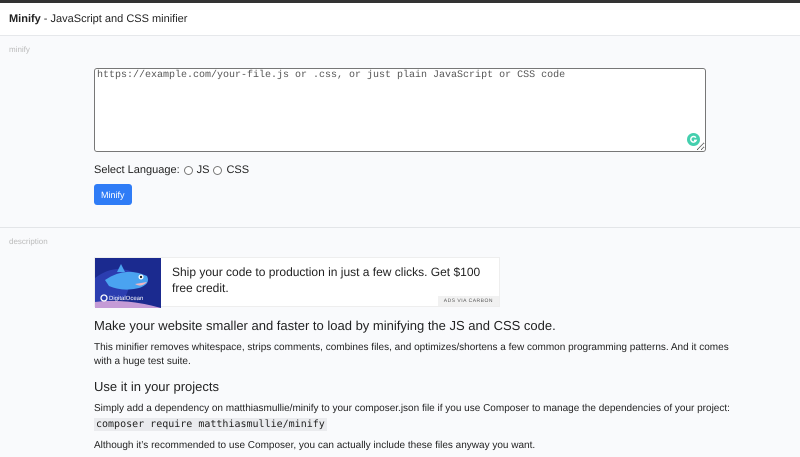  Describe the element at coordinates (116, 19) in the screenshot. I see `app-subtitle: - JavaScript and CSS minifier` at that location.